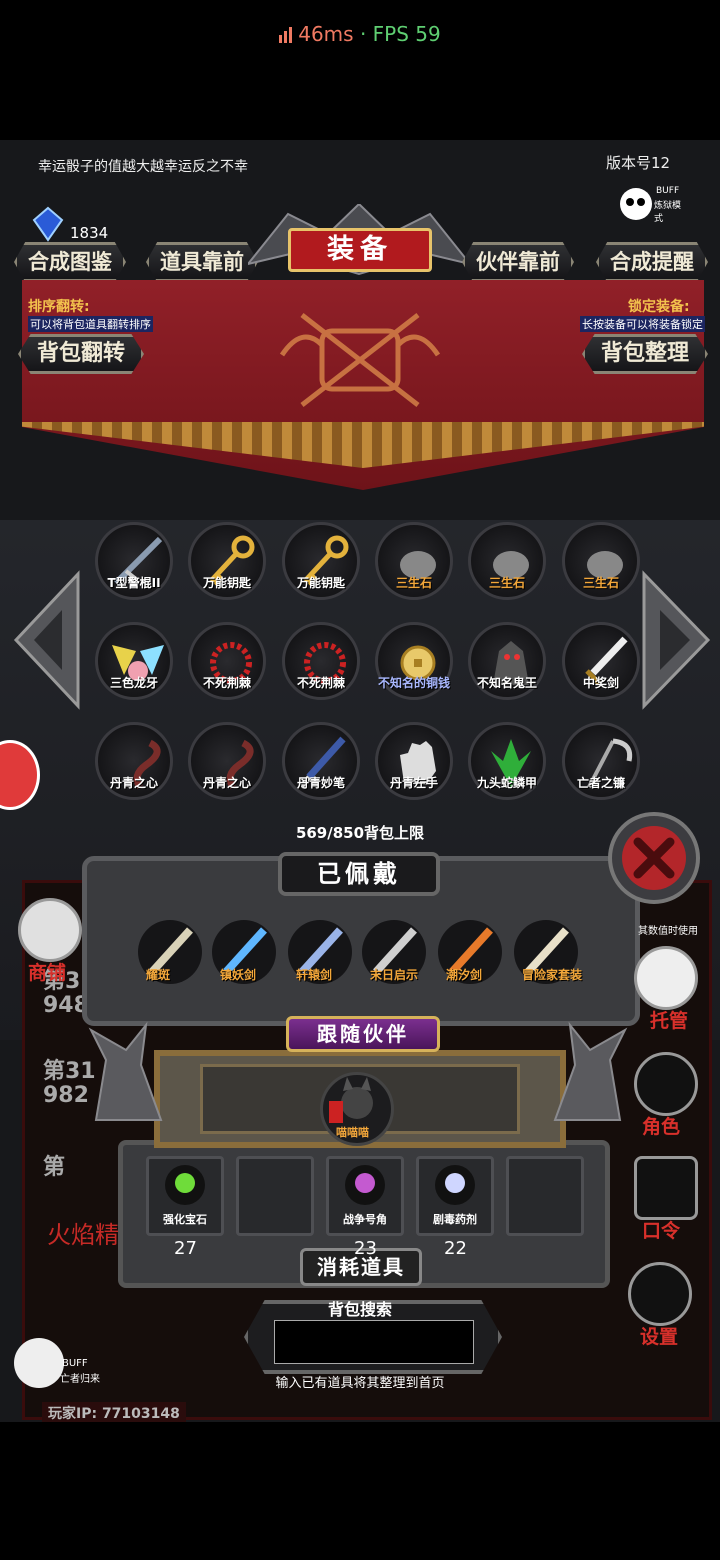 This screenshot has width=720, height=1560. Describe the element at coordinates (600, 683) in the screenshot. I see `inventory-item-label: 中奖剑` at that location.